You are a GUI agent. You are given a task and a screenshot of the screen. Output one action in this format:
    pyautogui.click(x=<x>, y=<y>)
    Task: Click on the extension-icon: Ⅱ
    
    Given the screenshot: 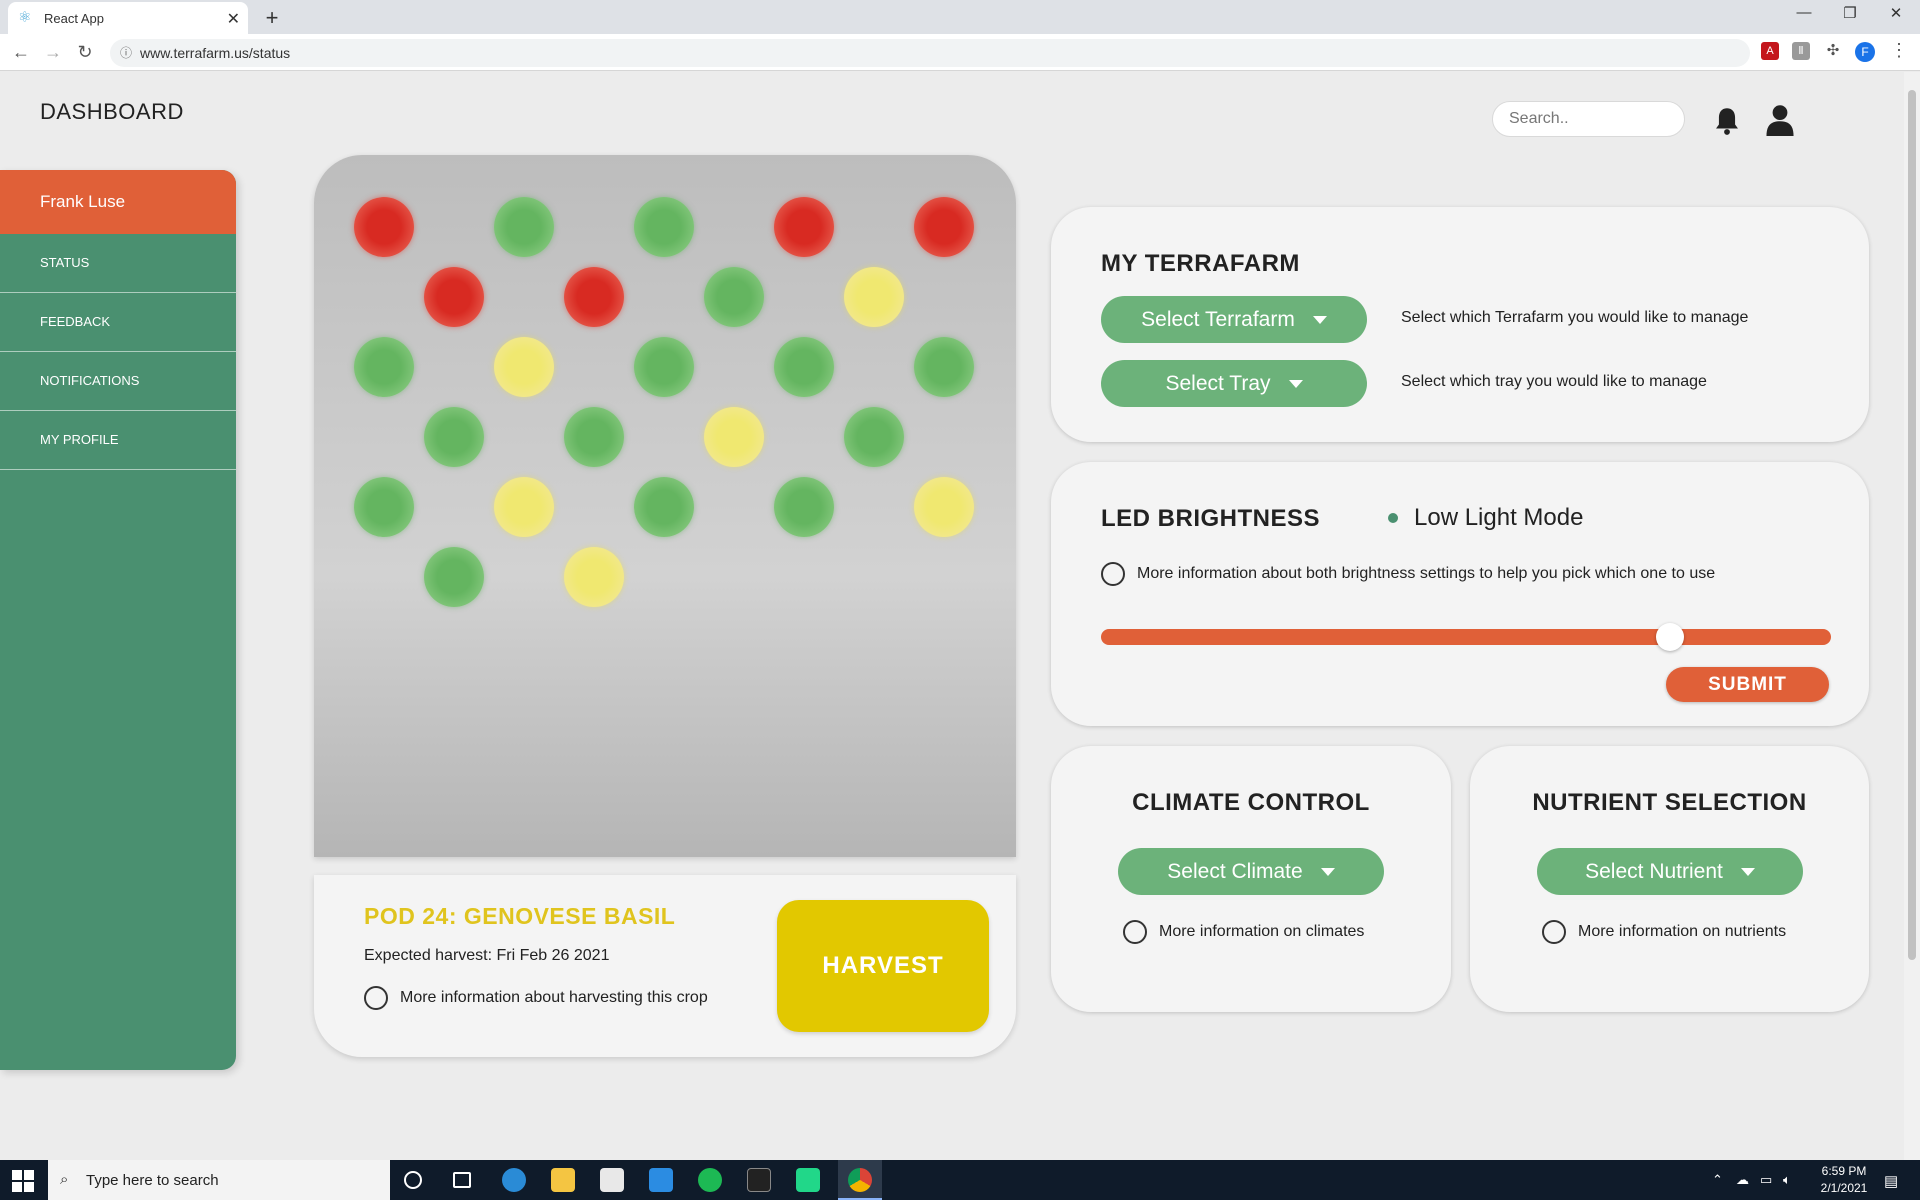 What is the action you would take?
    pyautogui.click(x=1801, y=51)
    